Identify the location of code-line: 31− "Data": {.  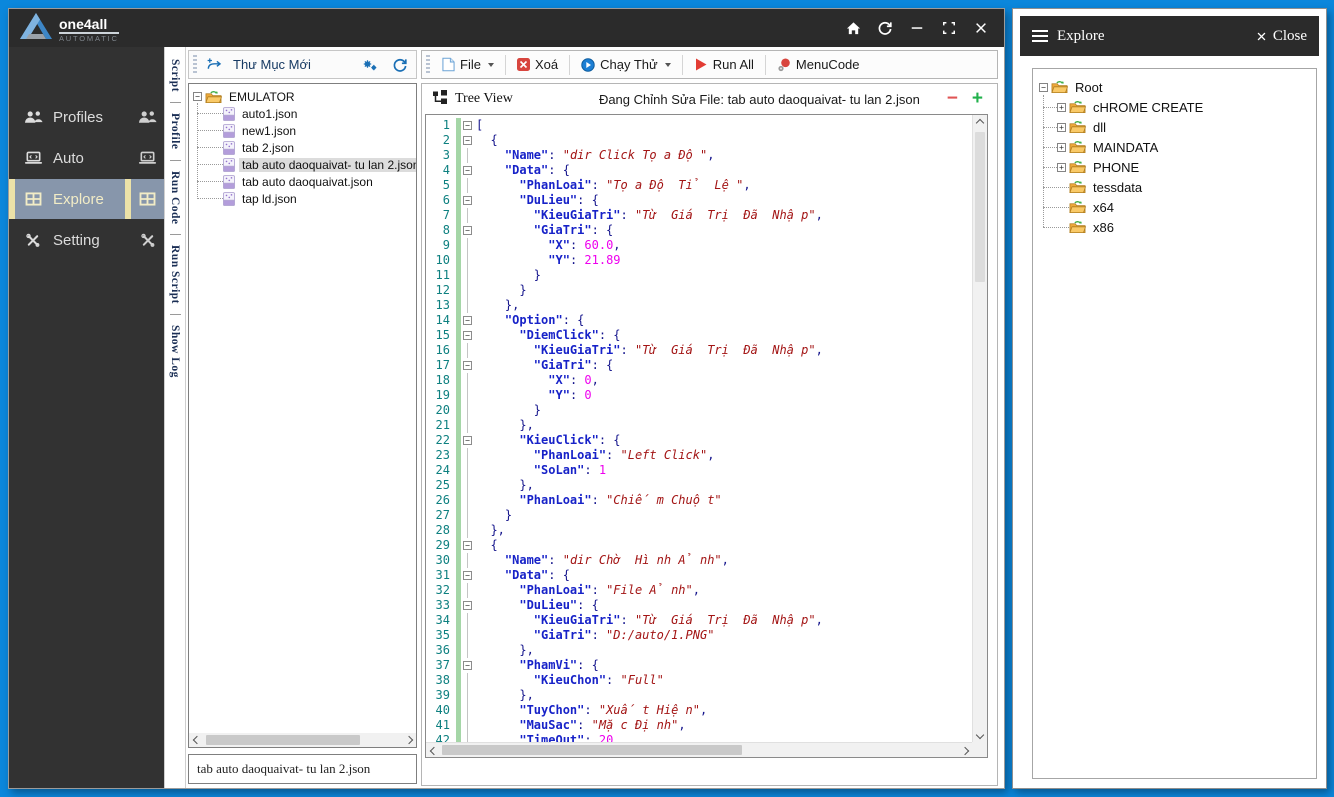
(699, 575).